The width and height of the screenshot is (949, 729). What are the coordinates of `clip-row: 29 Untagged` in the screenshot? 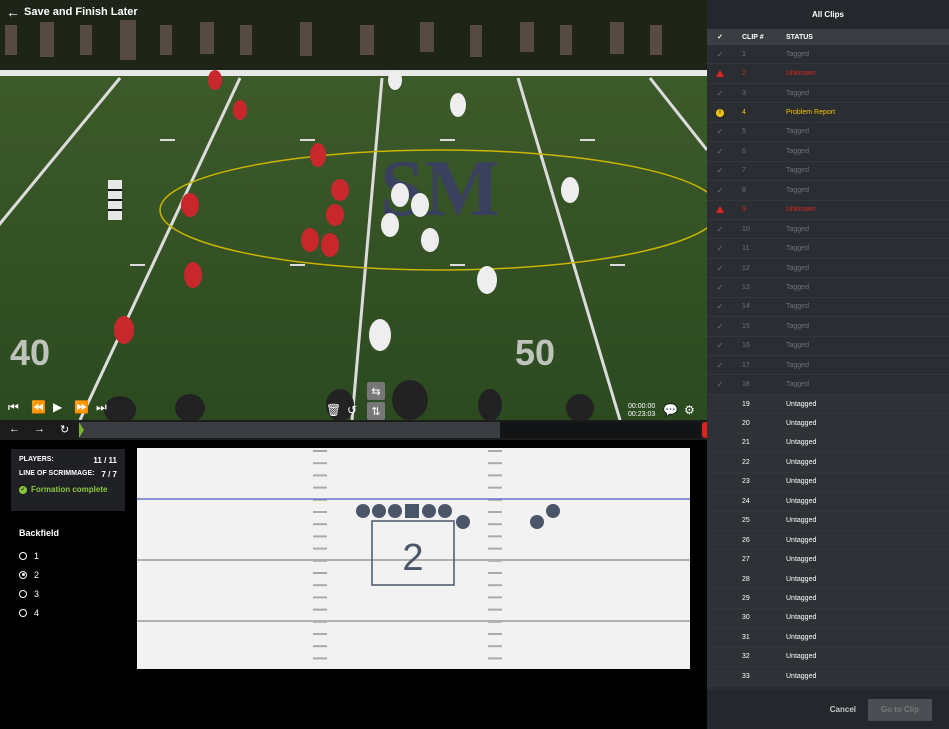 It's located at (828, 599).